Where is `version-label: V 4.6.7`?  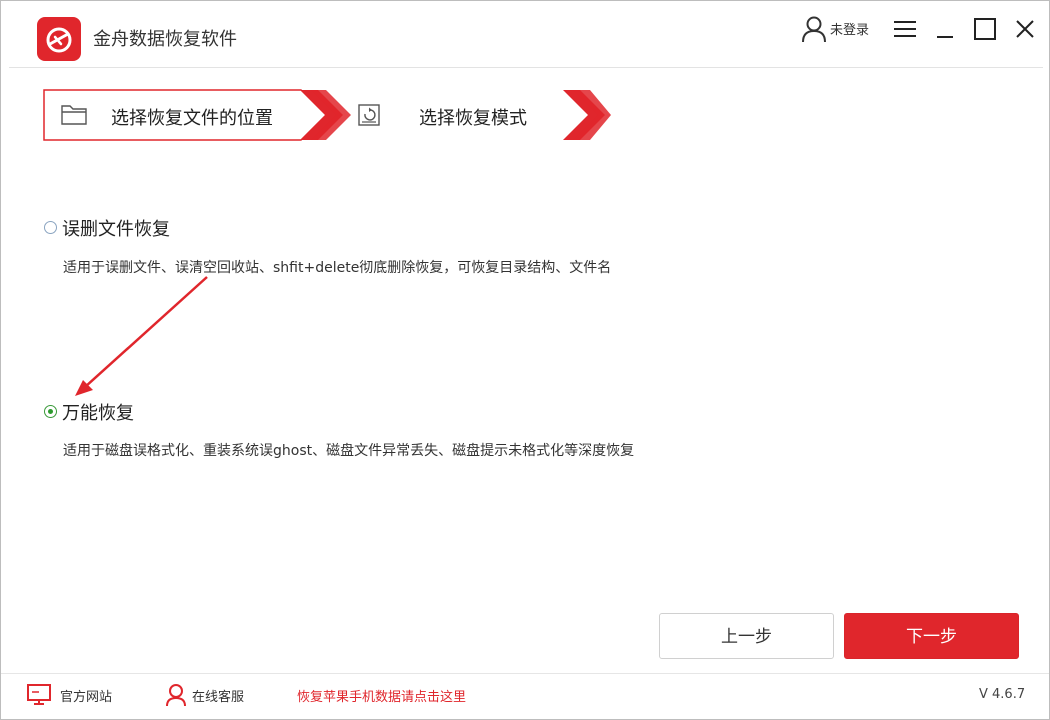
version-label: V 4.6.7 is located at coordinates (1002, 694).